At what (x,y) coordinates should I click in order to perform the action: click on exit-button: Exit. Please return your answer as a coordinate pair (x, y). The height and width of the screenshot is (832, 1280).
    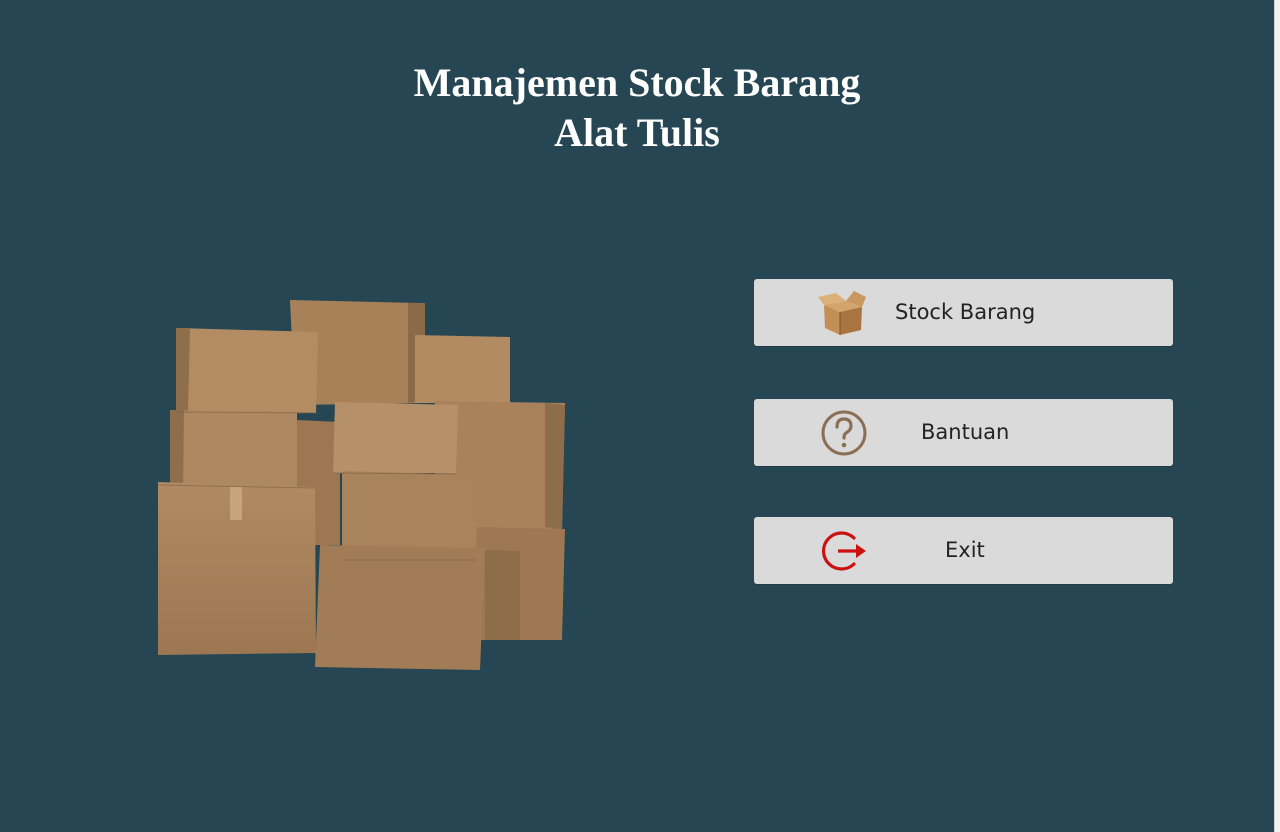
    Looking at the image, I should click on (963, 550).